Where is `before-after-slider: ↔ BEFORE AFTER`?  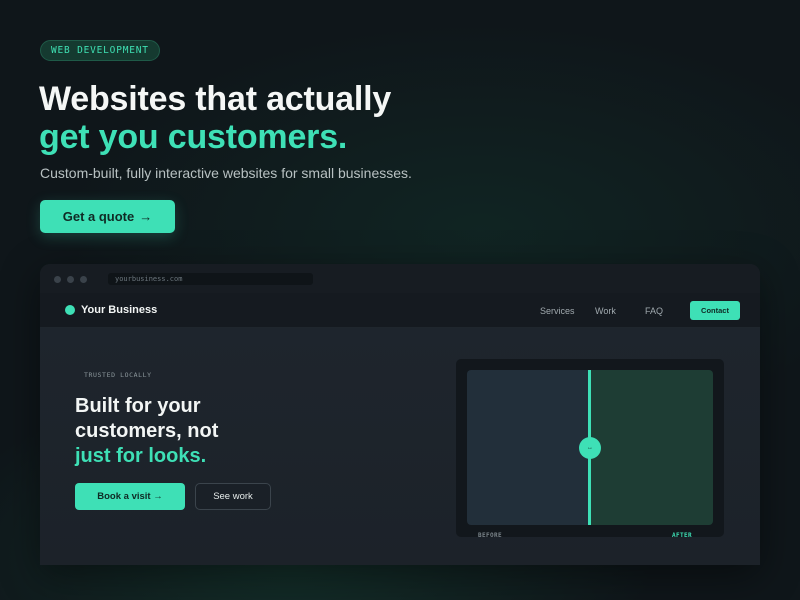
before-after-slider: ↔ BEFORE AFTER is located at coordinates (590, 449).